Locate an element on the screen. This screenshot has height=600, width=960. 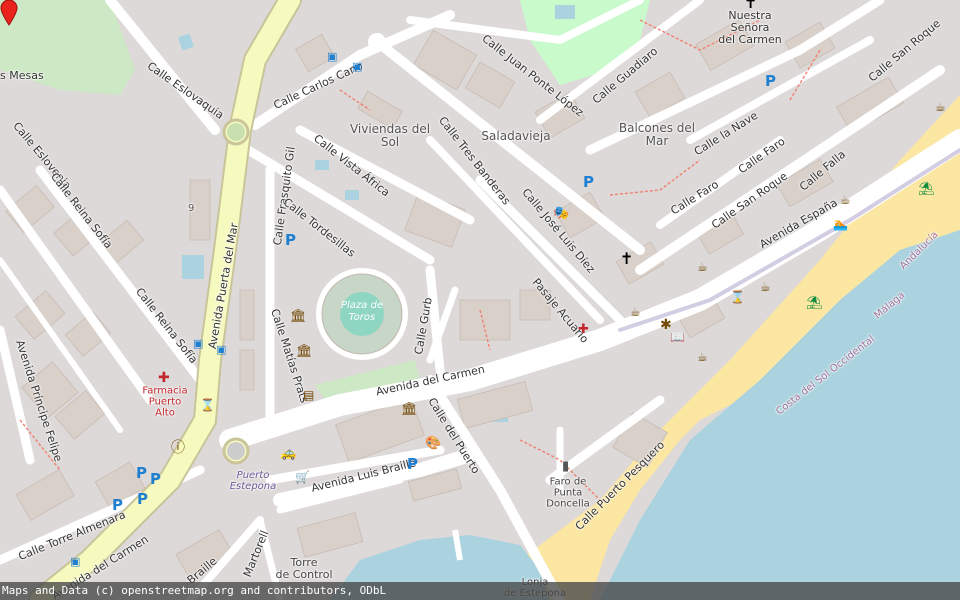
location-pin-icon is located at coordinates (9, 13).